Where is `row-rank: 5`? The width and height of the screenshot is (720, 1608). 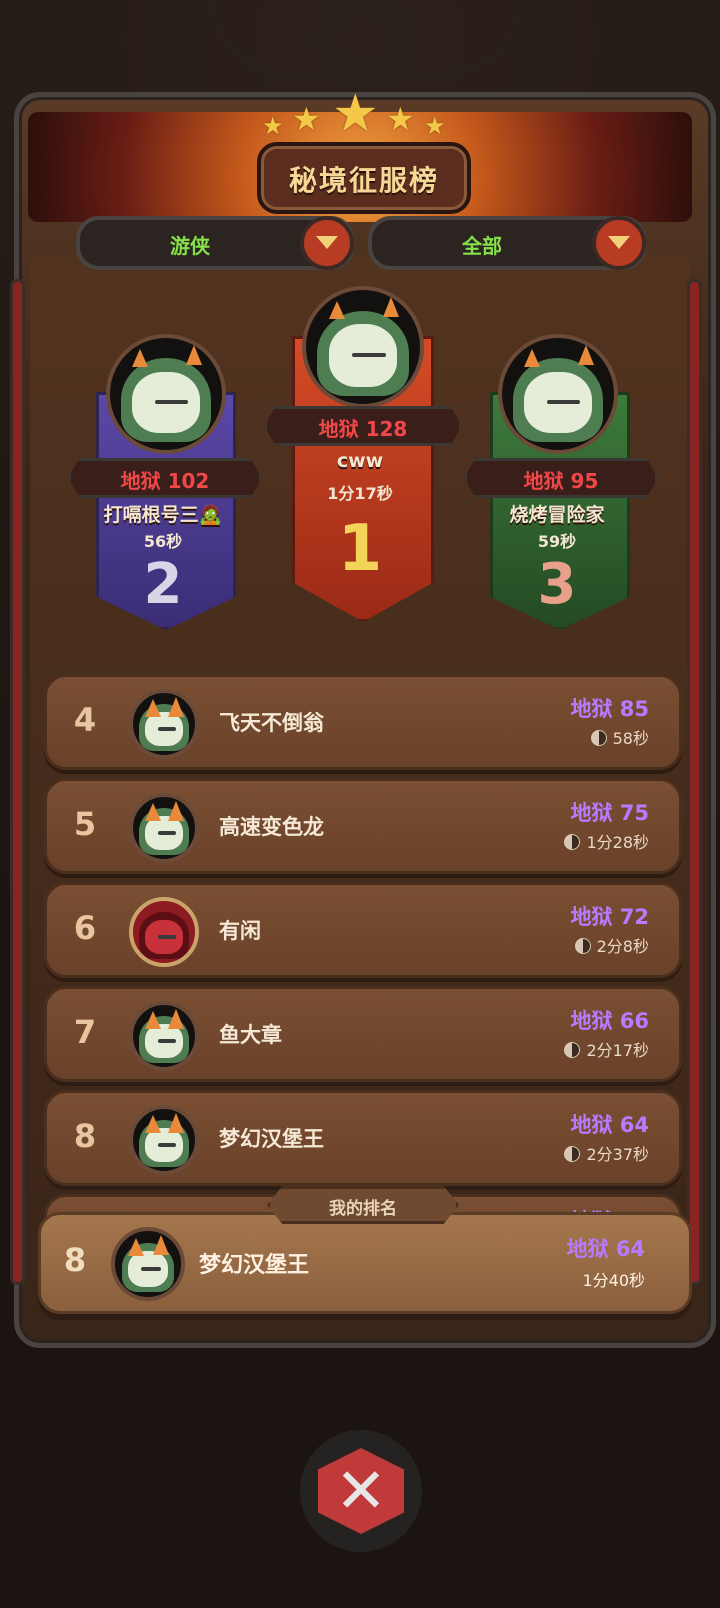
row-rank: 5 is located at coordinates (85, 824).